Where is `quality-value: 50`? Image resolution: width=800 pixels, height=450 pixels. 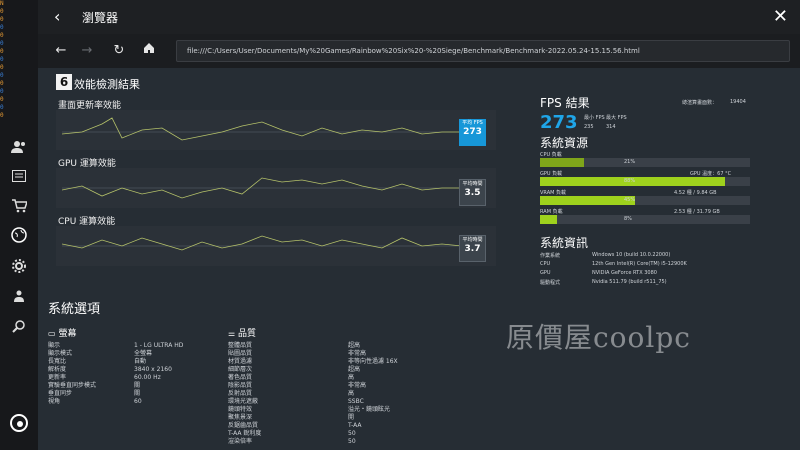
quality-value: 50 is located at coordinates (352, 441).